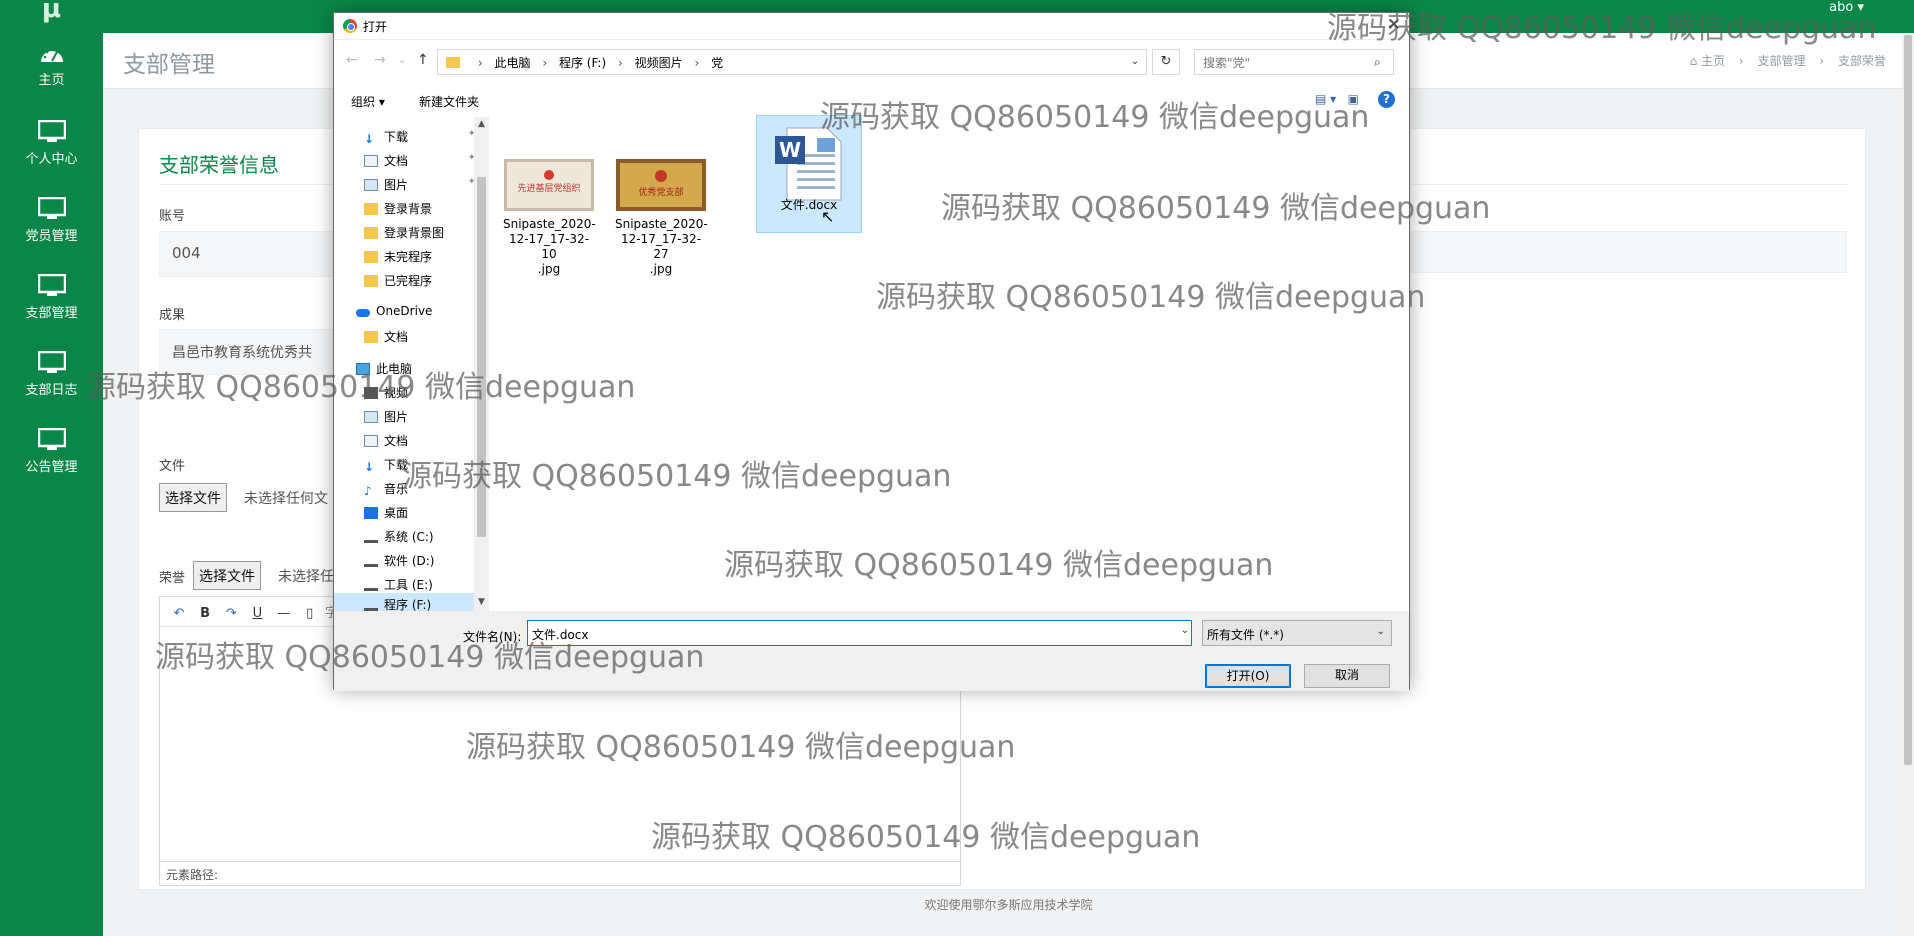 The height and width of the screenshot is (936, 1914). Describe the element at coordinates (51, 78) in the screenshot. I see `sidebar-item-home: 主页` at that location.